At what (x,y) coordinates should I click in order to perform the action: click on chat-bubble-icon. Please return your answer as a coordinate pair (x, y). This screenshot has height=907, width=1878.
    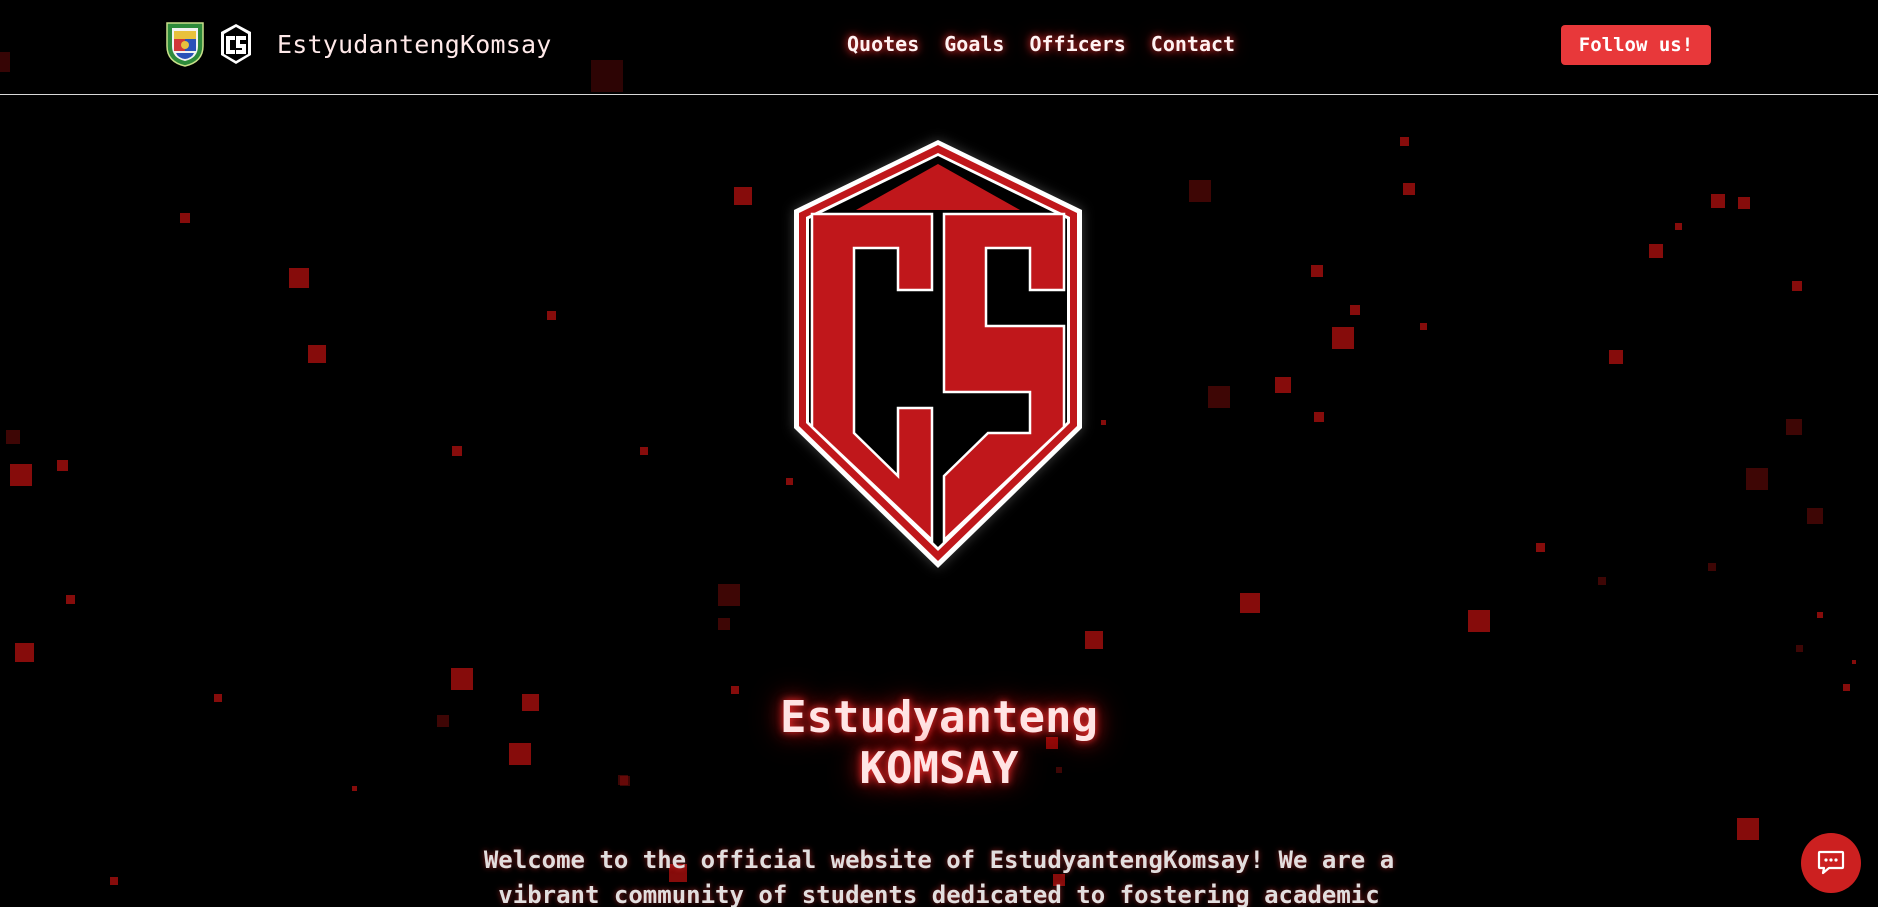
    Looking at the image, I should click on (1831, 862).